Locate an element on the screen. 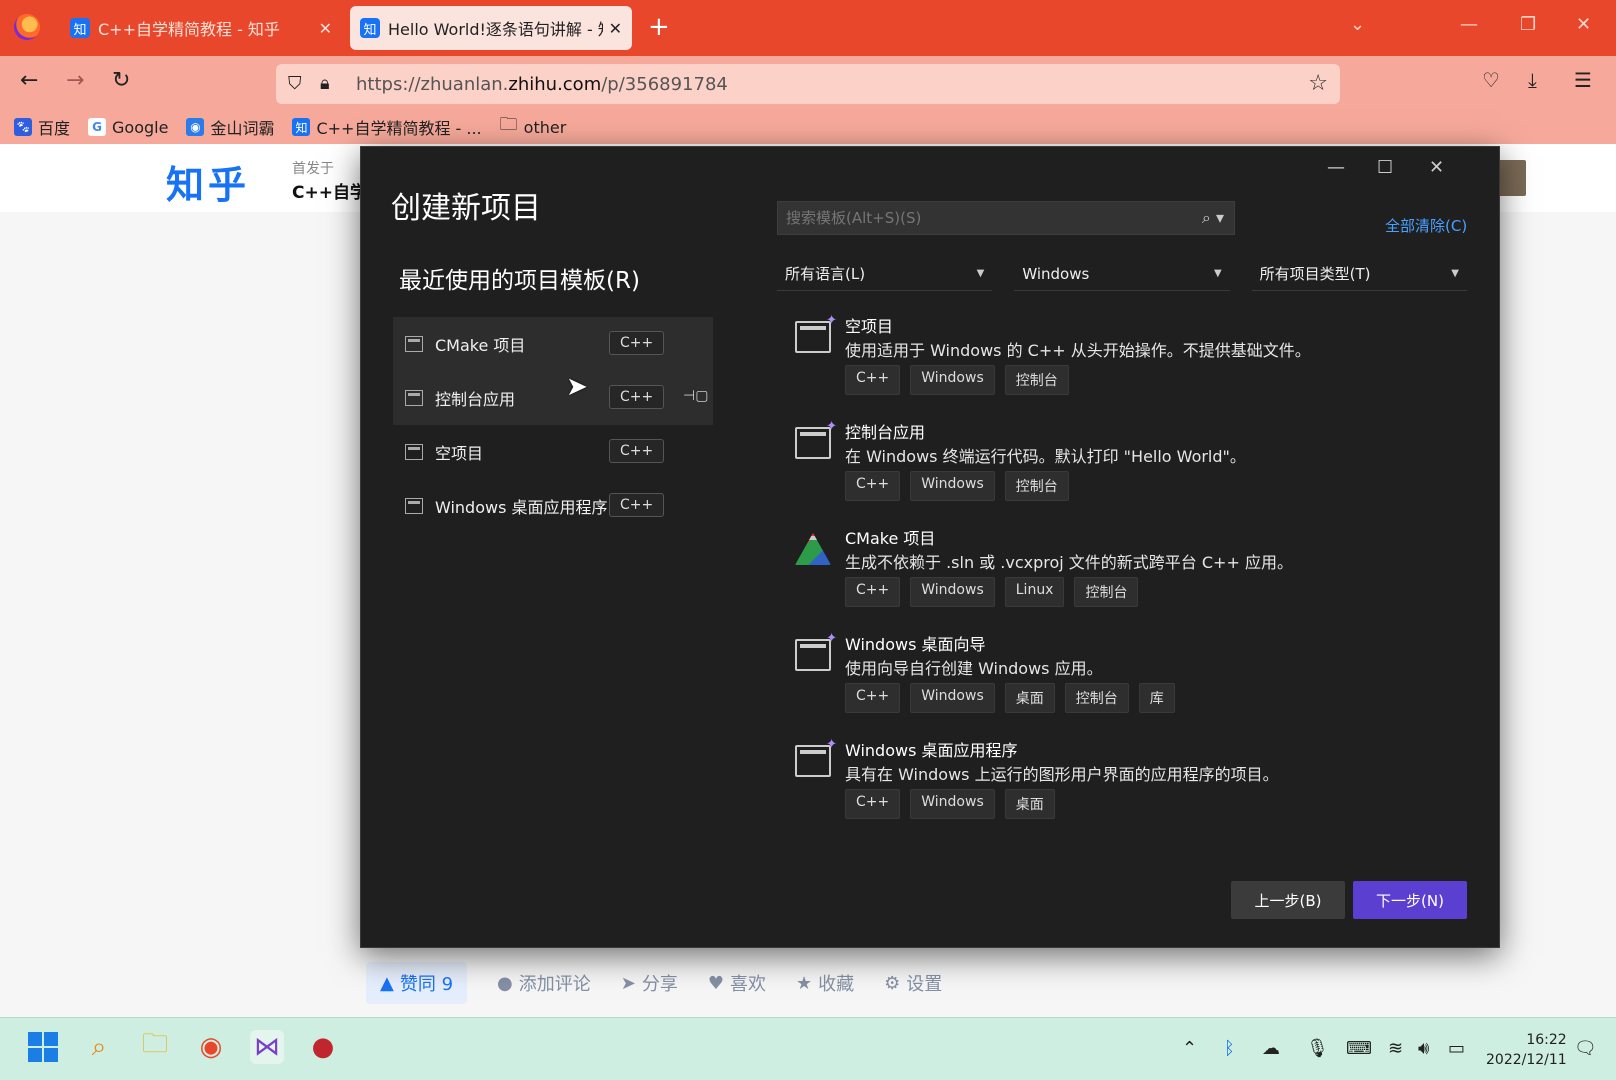 The height and width of the screenshot is (1080, 1616). project-type-filter-dropdown: 所有项目类型(T) ▼ is located at coordinates (1359, 274).